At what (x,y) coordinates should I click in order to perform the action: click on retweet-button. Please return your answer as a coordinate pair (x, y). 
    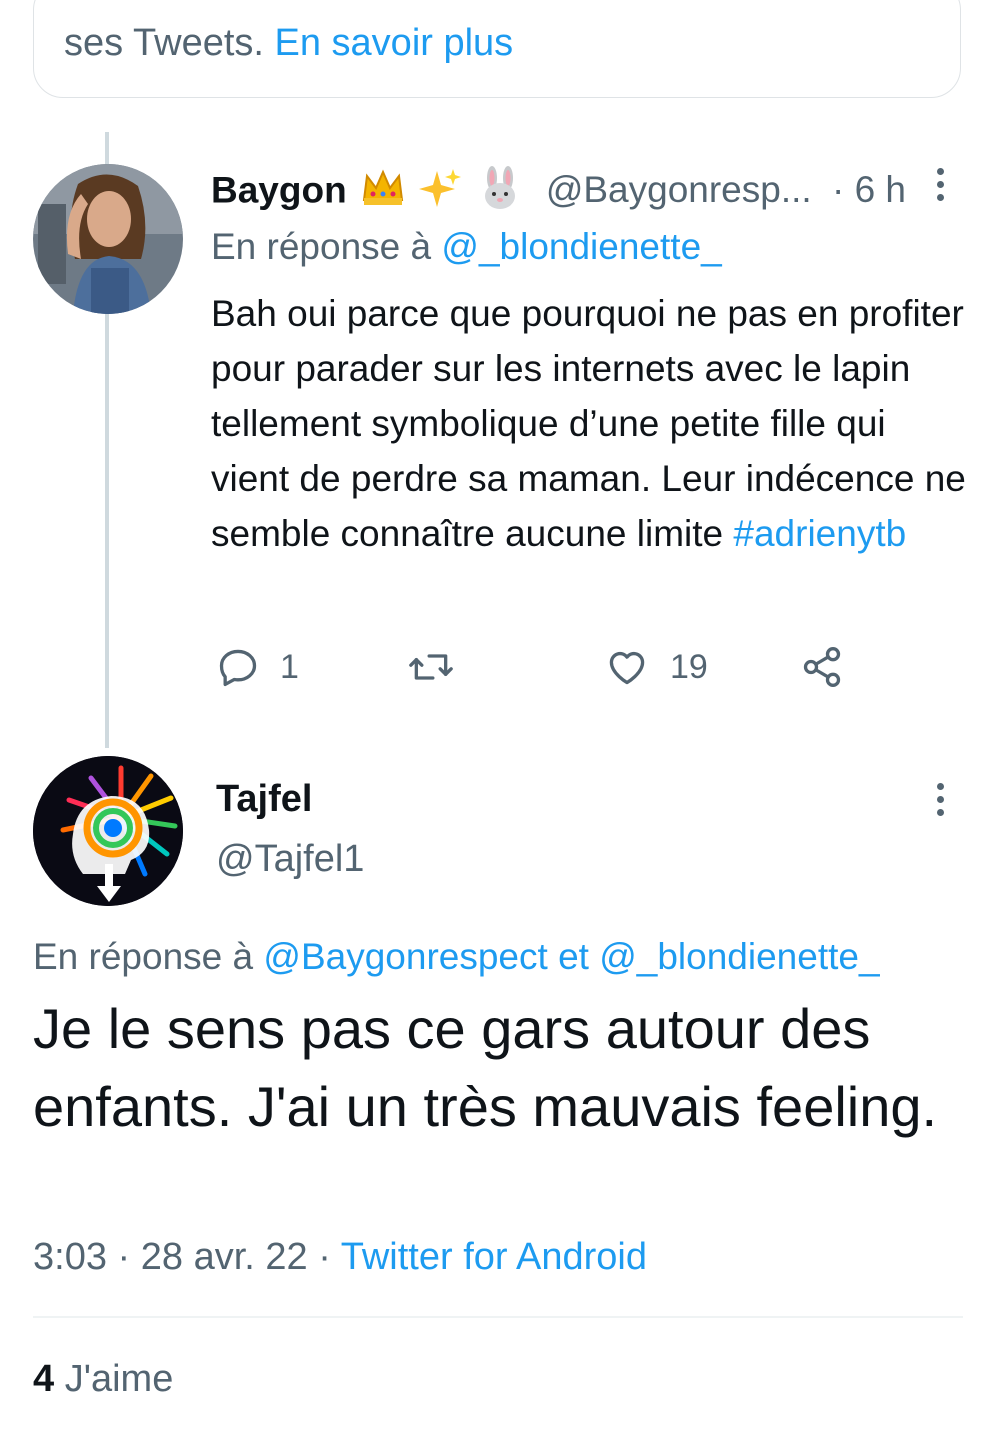
    Looking at the image, I should click on (441, 667).